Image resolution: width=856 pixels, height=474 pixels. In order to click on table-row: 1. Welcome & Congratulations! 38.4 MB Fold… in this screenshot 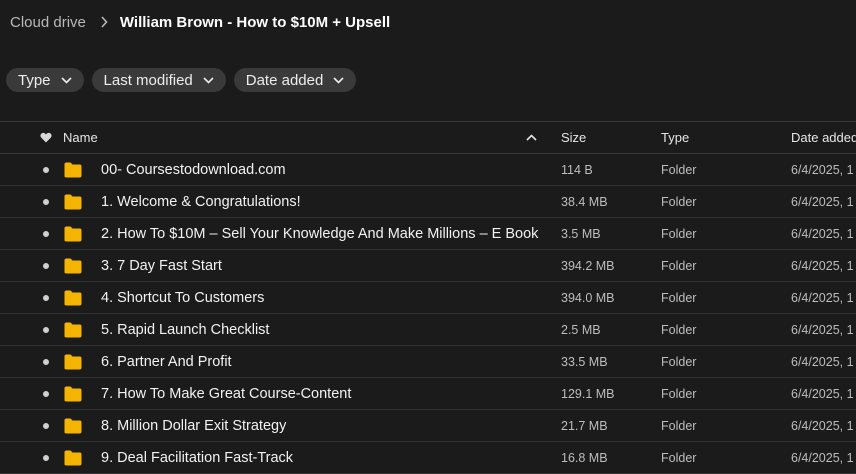, I will do `click(428, 202)`.